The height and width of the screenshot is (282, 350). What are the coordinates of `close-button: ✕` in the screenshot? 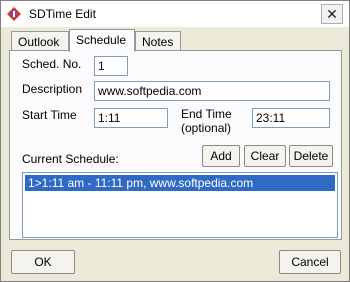 It's located at (332, 14).